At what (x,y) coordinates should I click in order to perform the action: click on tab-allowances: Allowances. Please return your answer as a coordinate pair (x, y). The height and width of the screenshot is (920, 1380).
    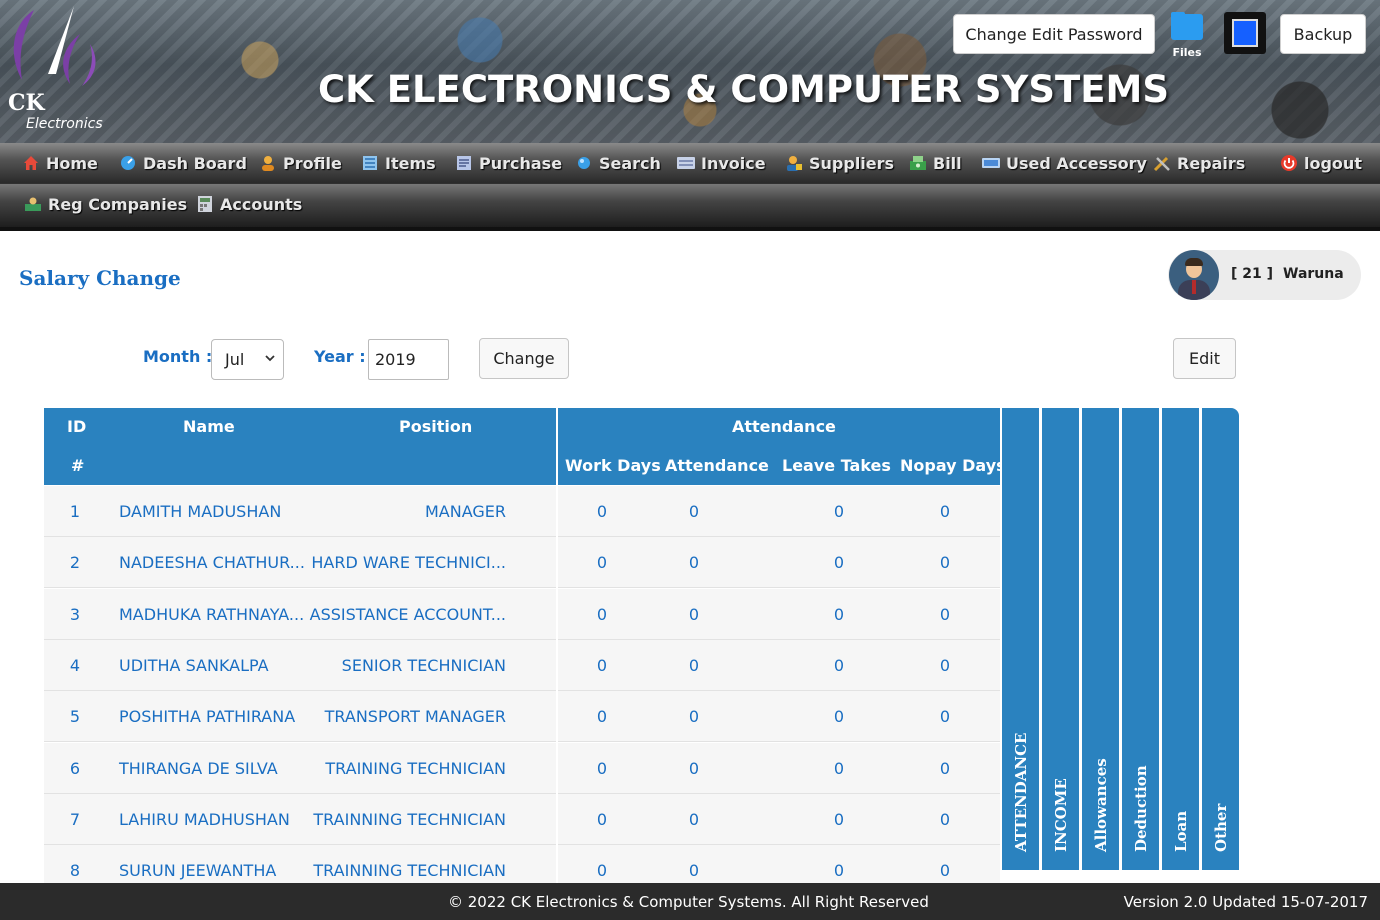
    Looking at the image, I should click on (1100, 639).